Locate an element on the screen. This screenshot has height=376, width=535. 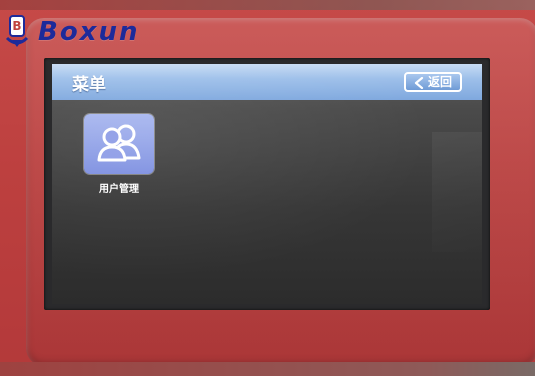
brand-logo-mark: B is located at coordinates (17, 32).